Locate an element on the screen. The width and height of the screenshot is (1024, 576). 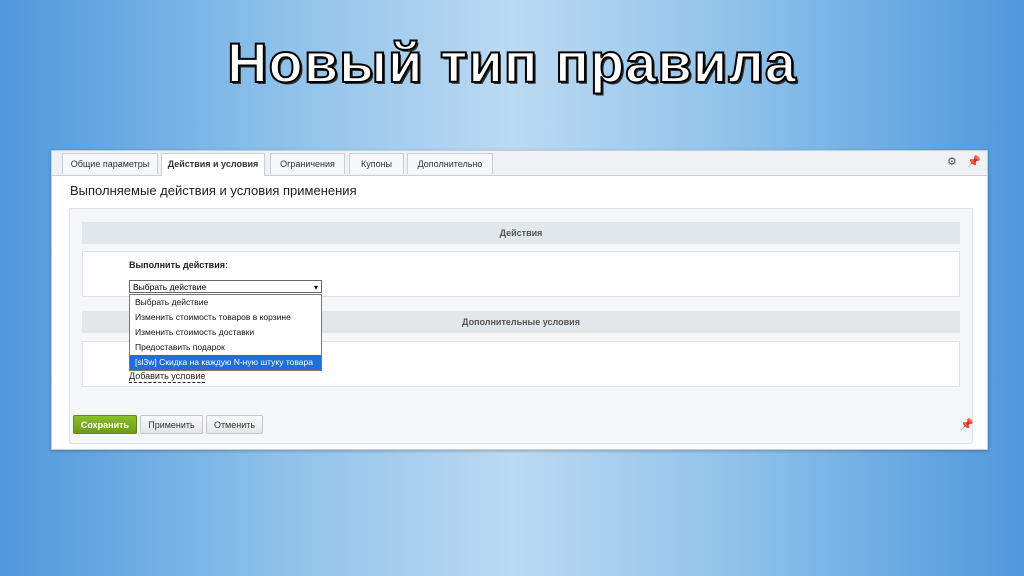
save-button: Сохранить is located at coordinates (105, 424).